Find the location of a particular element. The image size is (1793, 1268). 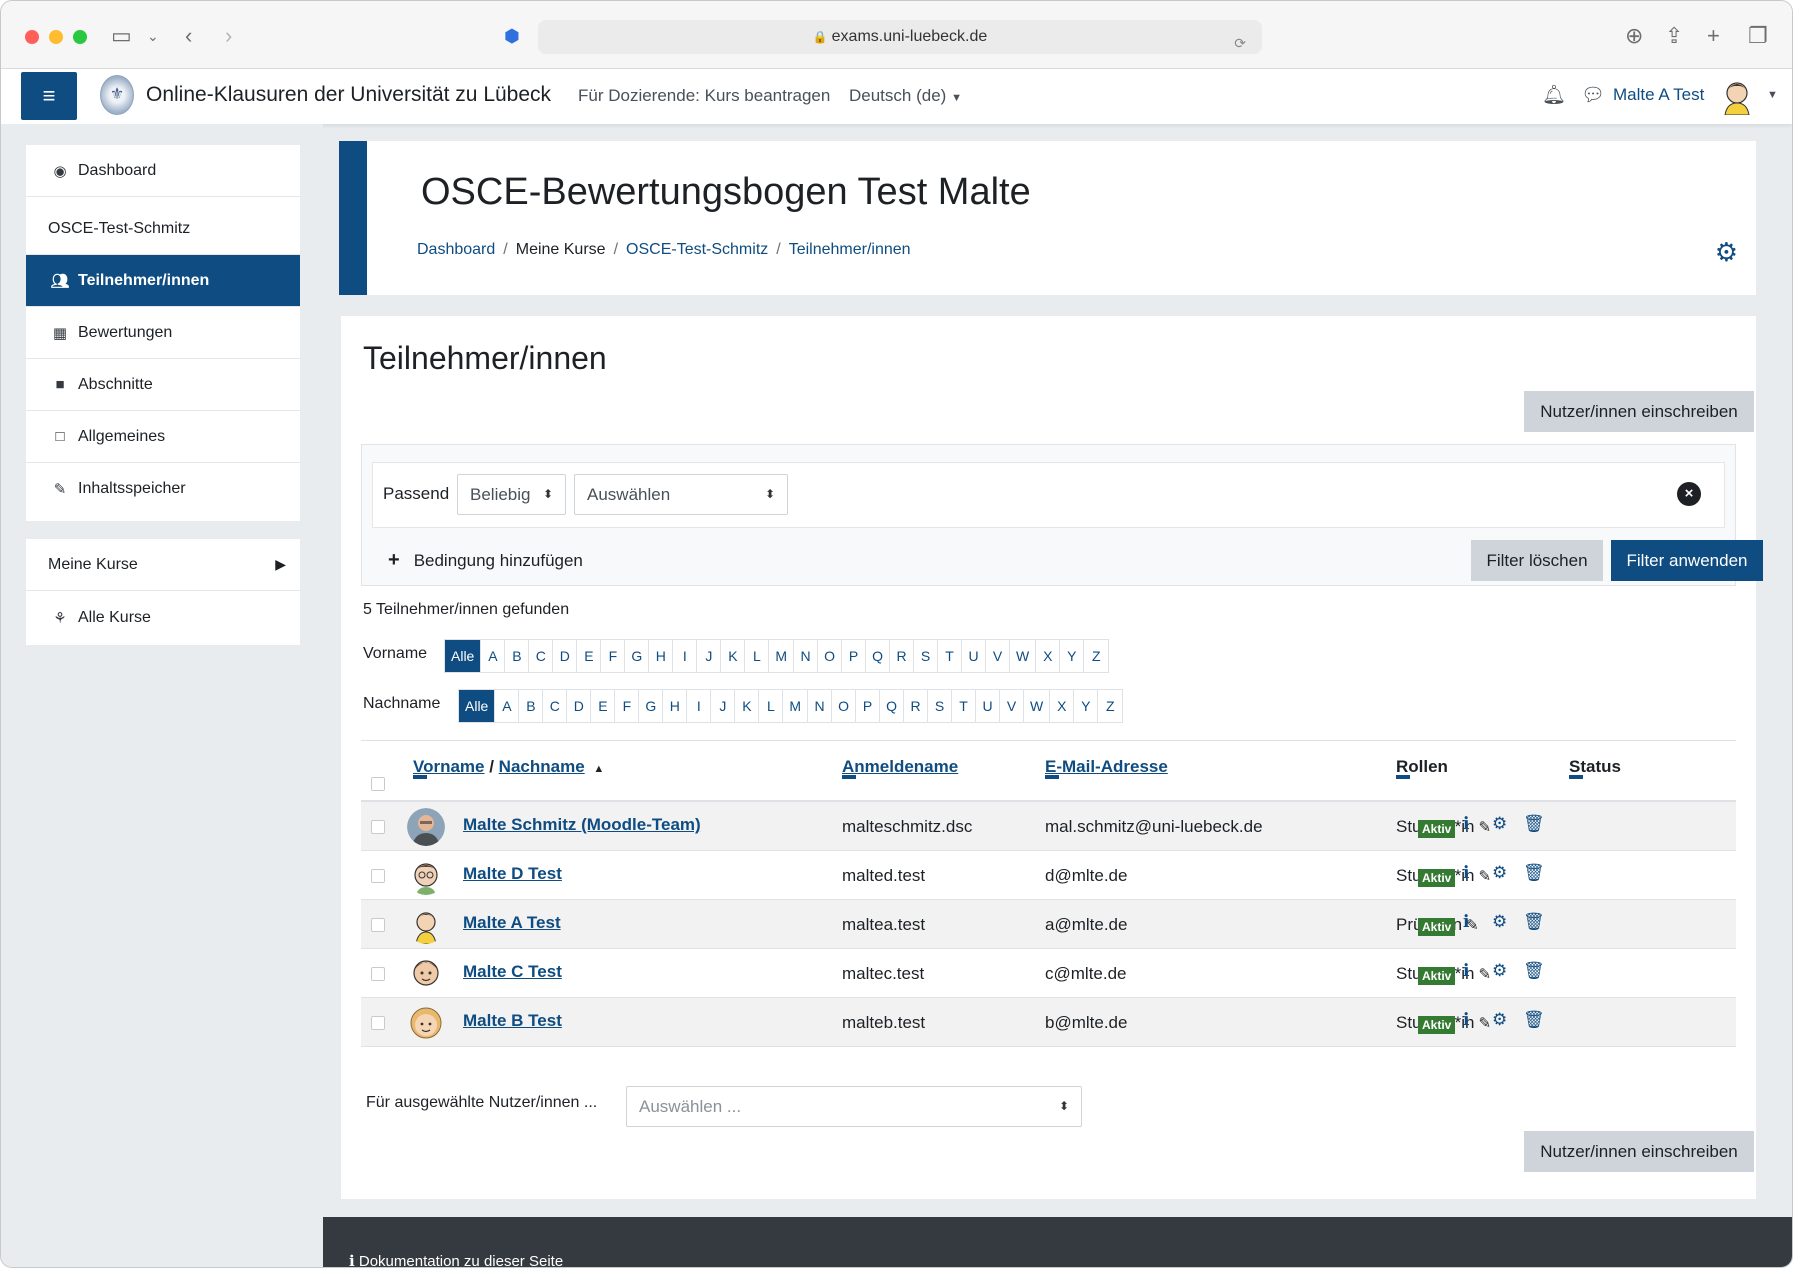

user-menu-caret-icon: ▼ is located at coordinates (1772, 95).